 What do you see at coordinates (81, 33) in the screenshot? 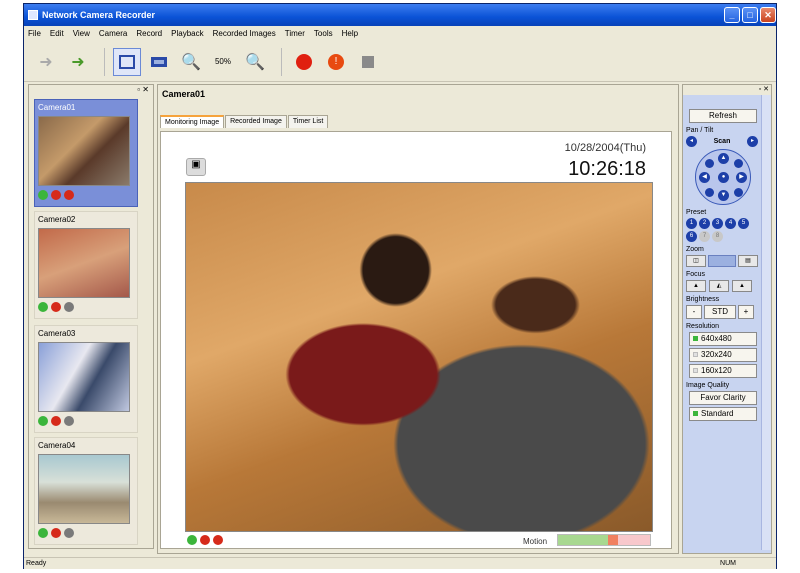
I see `menu-view: View` at bounding box center [81, 33].